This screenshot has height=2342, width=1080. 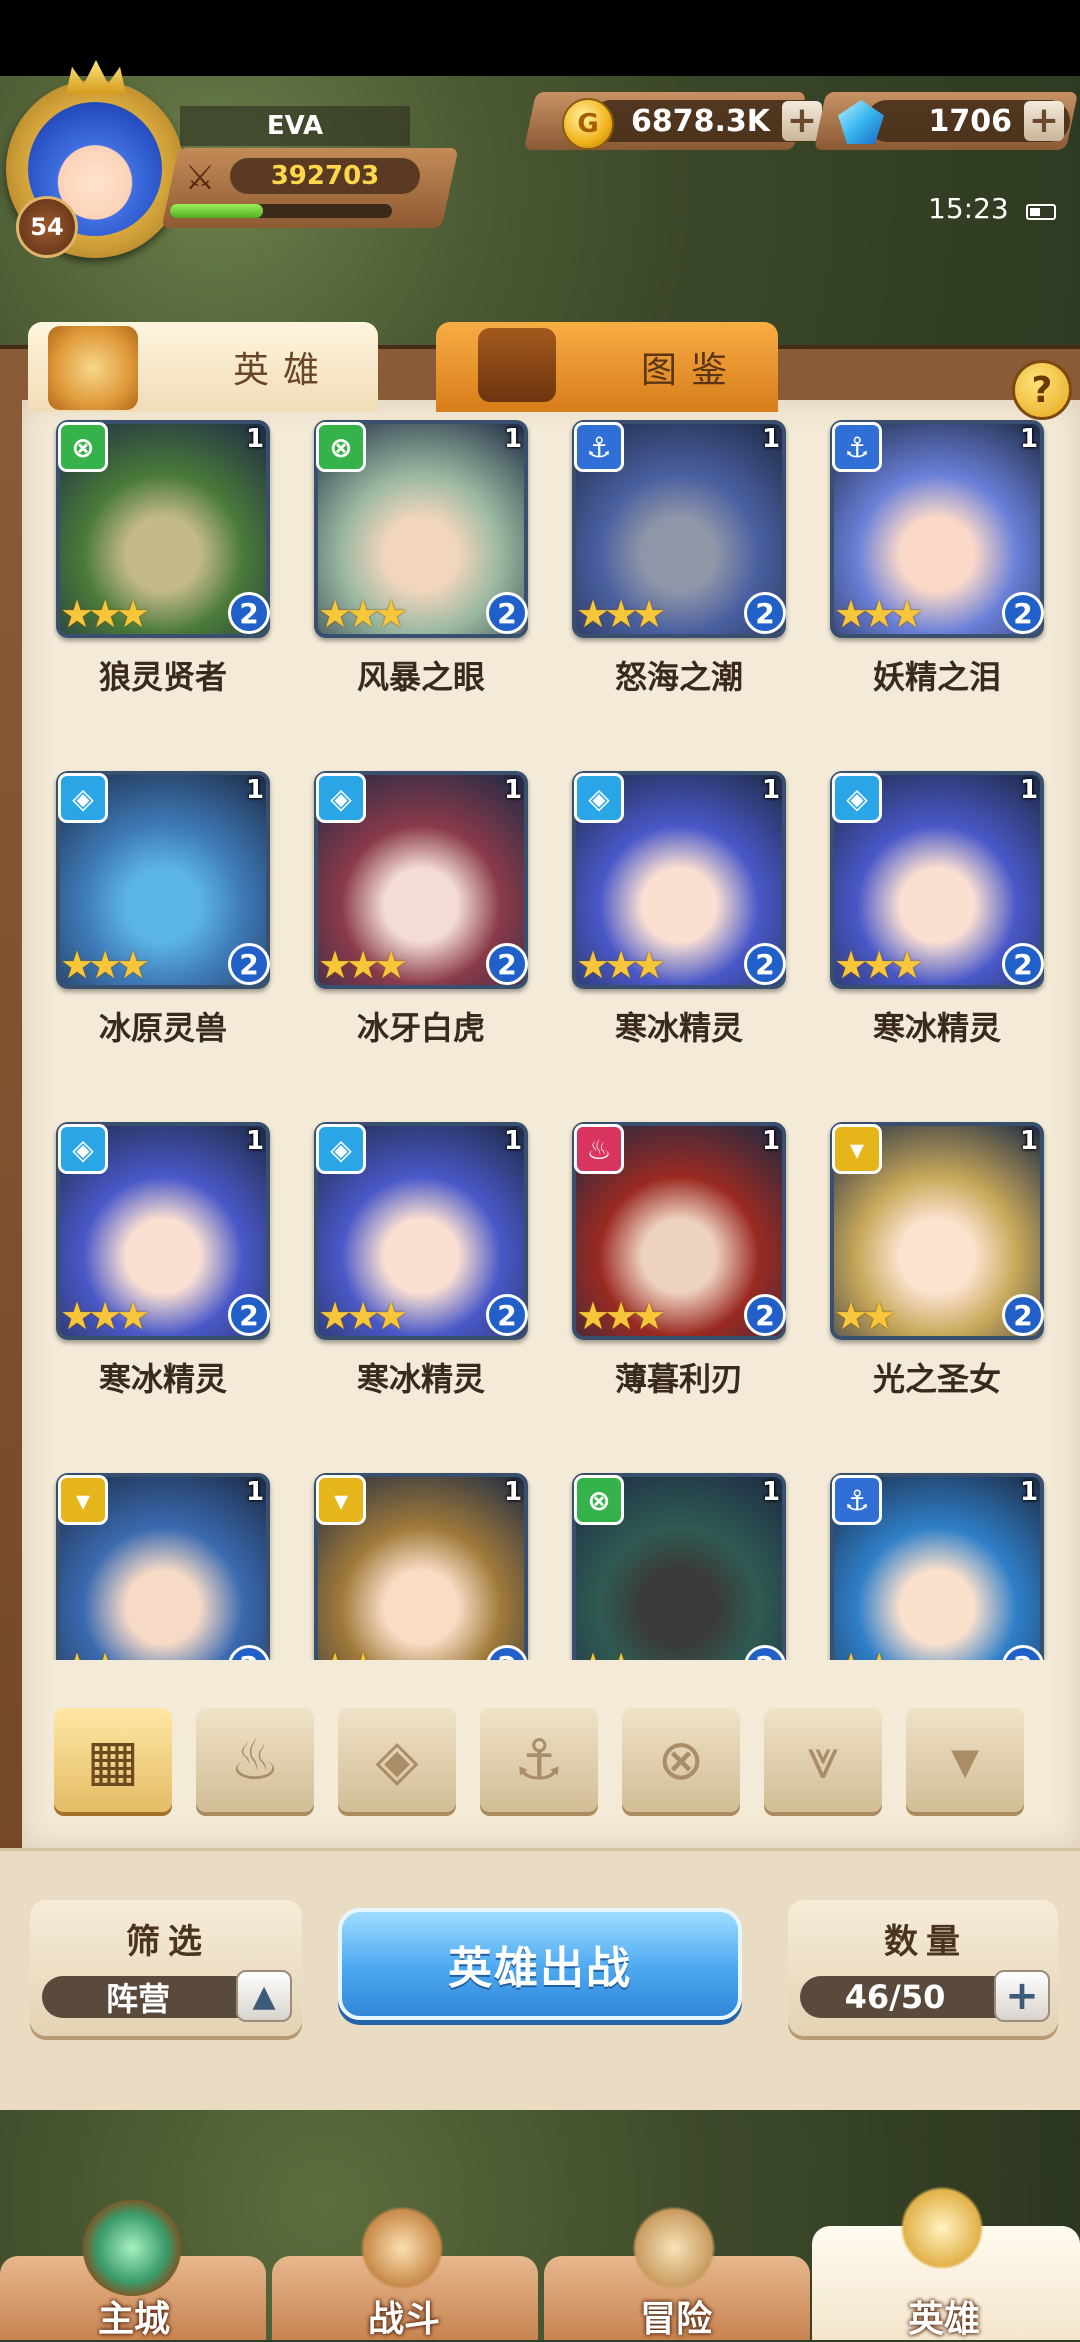 I want to click on exp-bar-fill, so click(x=217, y=211).